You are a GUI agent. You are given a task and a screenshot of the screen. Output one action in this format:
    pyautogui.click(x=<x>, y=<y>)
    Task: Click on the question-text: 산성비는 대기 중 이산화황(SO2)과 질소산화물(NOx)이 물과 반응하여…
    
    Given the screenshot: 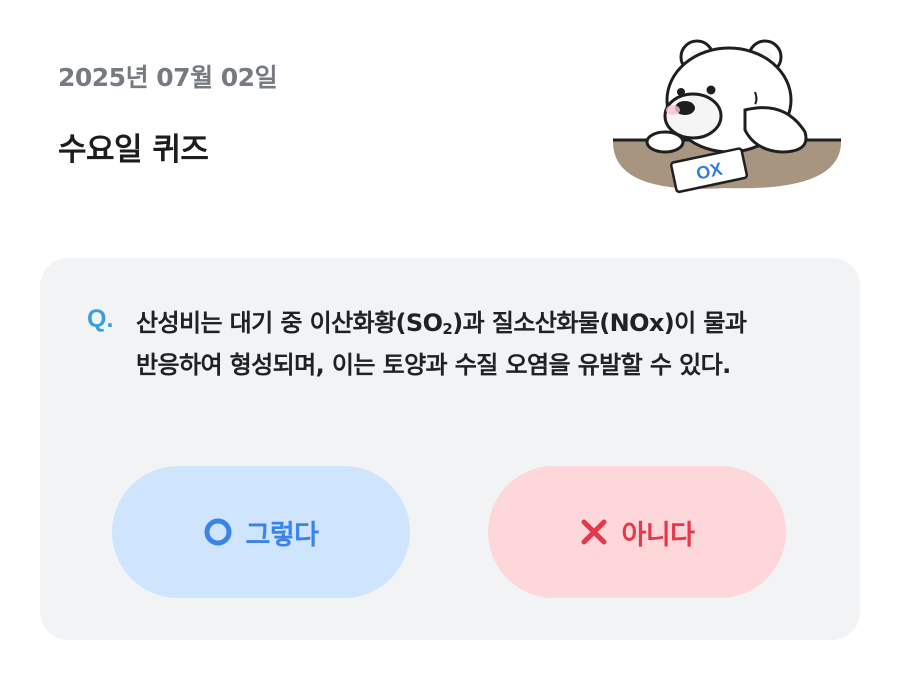 What is the action you would take?
    pyautogui.click(x=481, y=344)
    